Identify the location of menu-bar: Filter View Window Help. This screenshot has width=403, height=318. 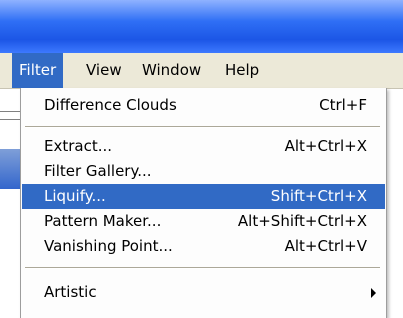
(201, 71).